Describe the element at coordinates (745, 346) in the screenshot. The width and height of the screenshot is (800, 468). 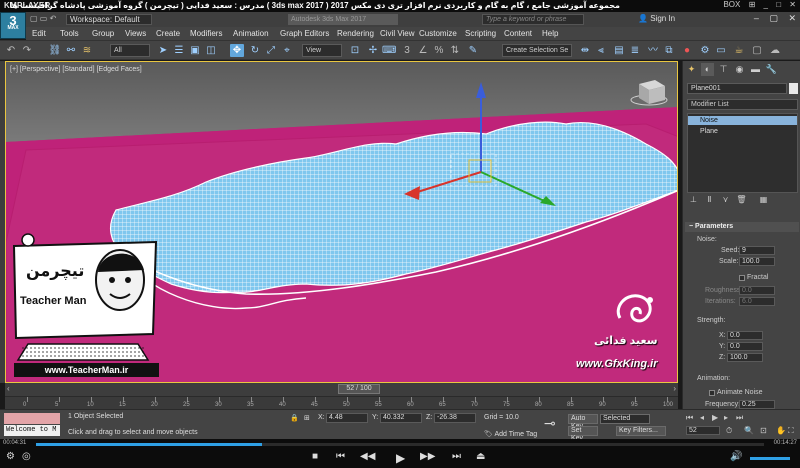
I see `strength-y-field: 0.0` at that location.